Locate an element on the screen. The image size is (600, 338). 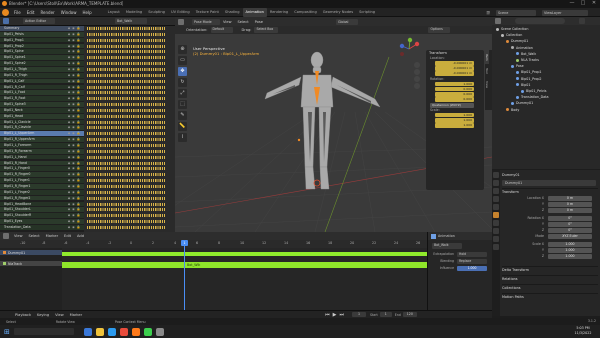
start-frame-field: 1 is located at coordinates (385, 314).